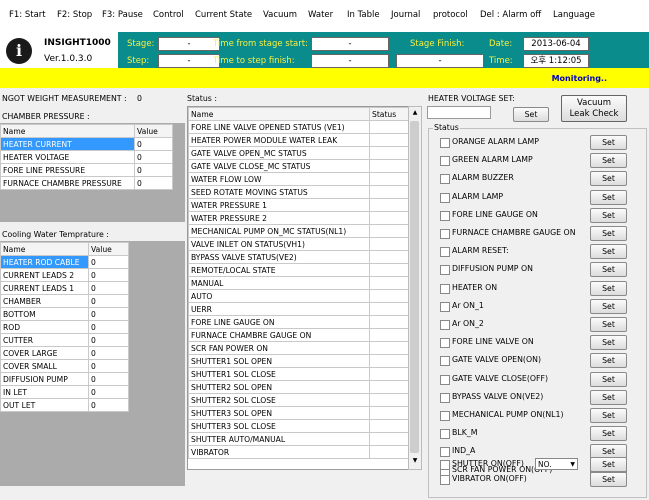 The image size is (649, 500). What do you see at coordinates (86, 170) in the screenshot?
I see `table-row: FORE LINE PRESSURE 0` at bounding box center [86, 170].